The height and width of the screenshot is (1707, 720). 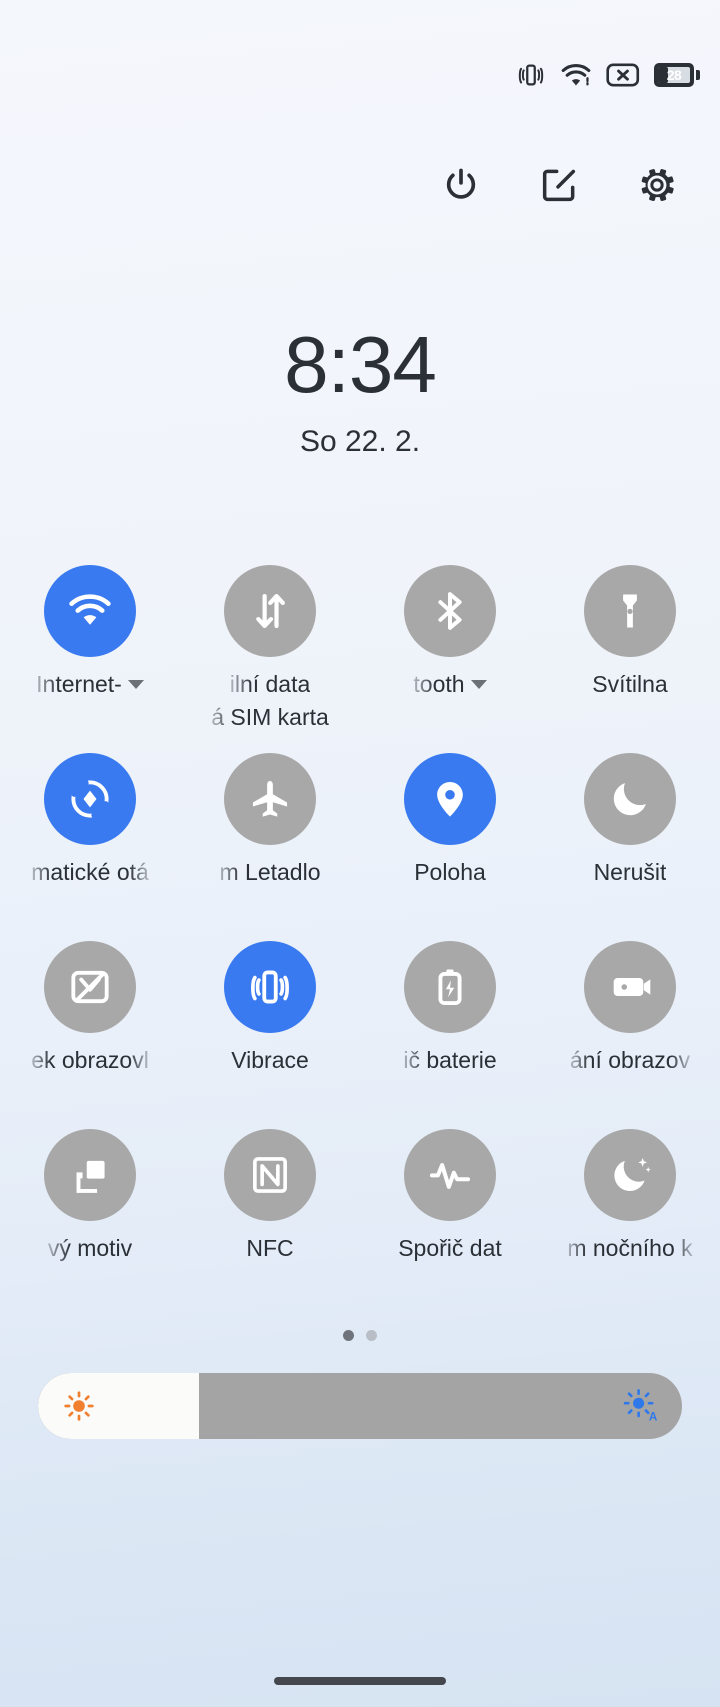 I want to click on qs-tile-airplane: m Letadlo, so click(x=270, y=847).